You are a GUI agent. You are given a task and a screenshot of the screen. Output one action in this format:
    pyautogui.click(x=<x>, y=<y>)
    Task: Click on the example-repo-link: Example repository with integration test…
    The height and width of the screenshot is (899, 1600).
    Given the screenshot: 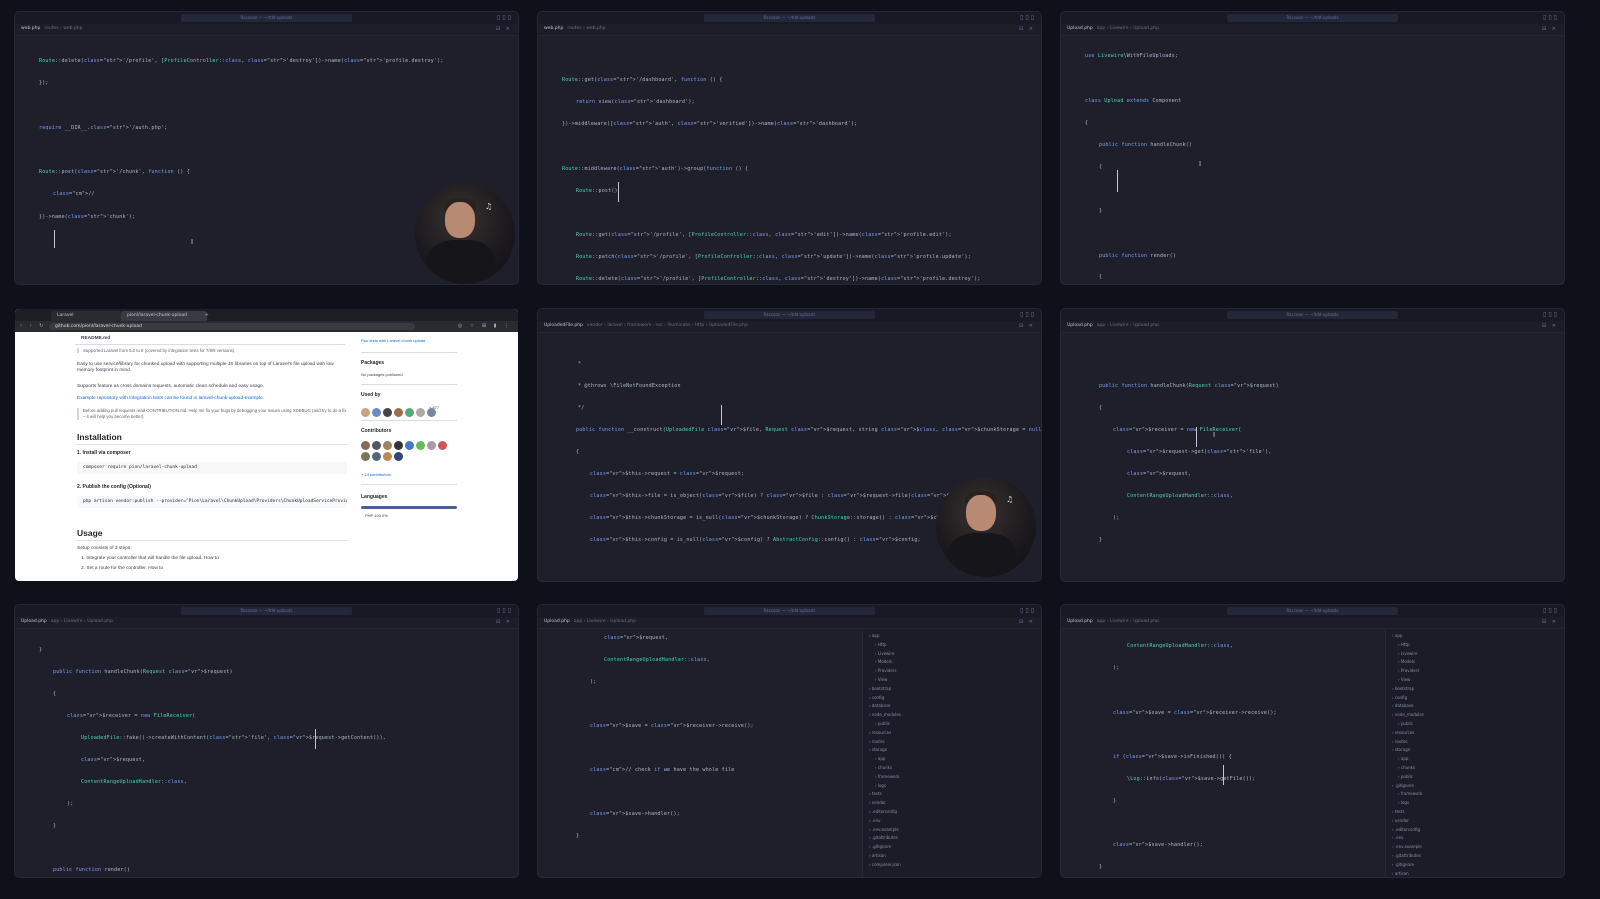 What is the action you would take?
    pyautogui.click(x=170, y=398)
    